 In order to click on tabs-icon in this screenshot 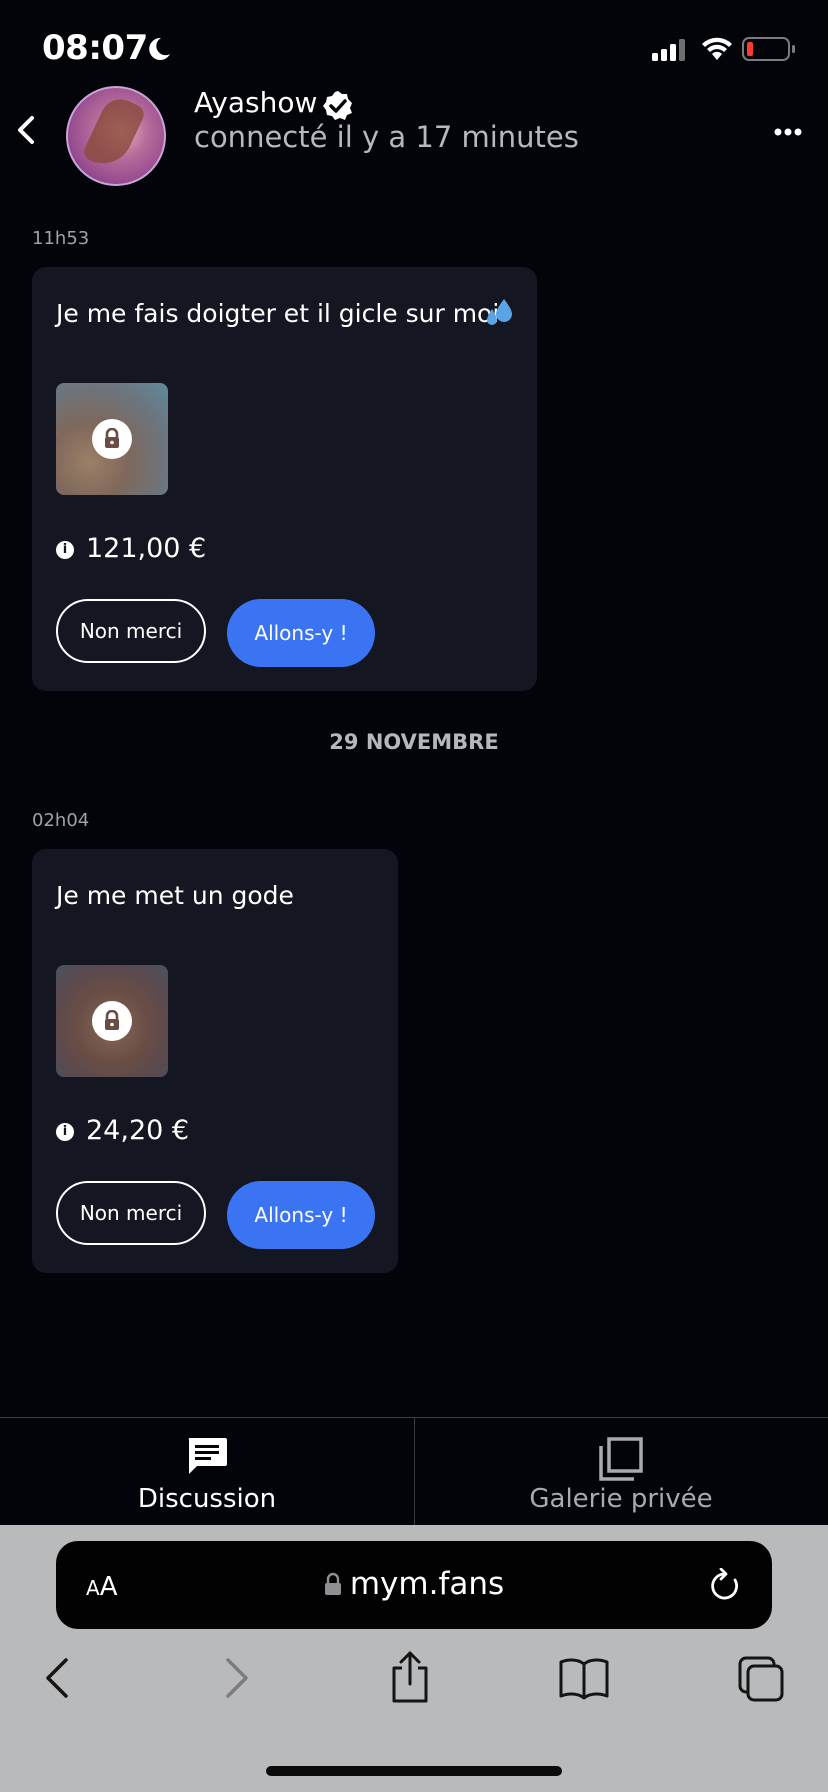, I will do `click(761, 1679)`.